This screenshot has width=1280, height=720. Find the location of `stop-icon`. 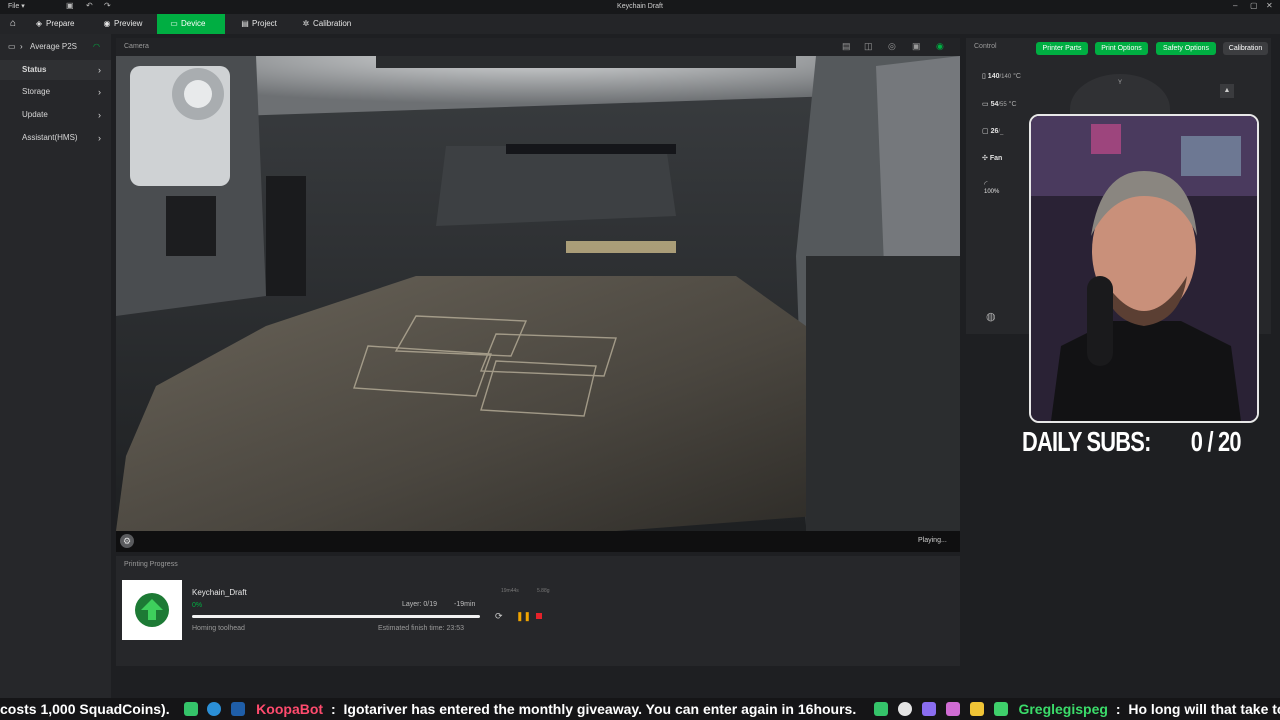

stop-icon is located at coordinates (539, 616).